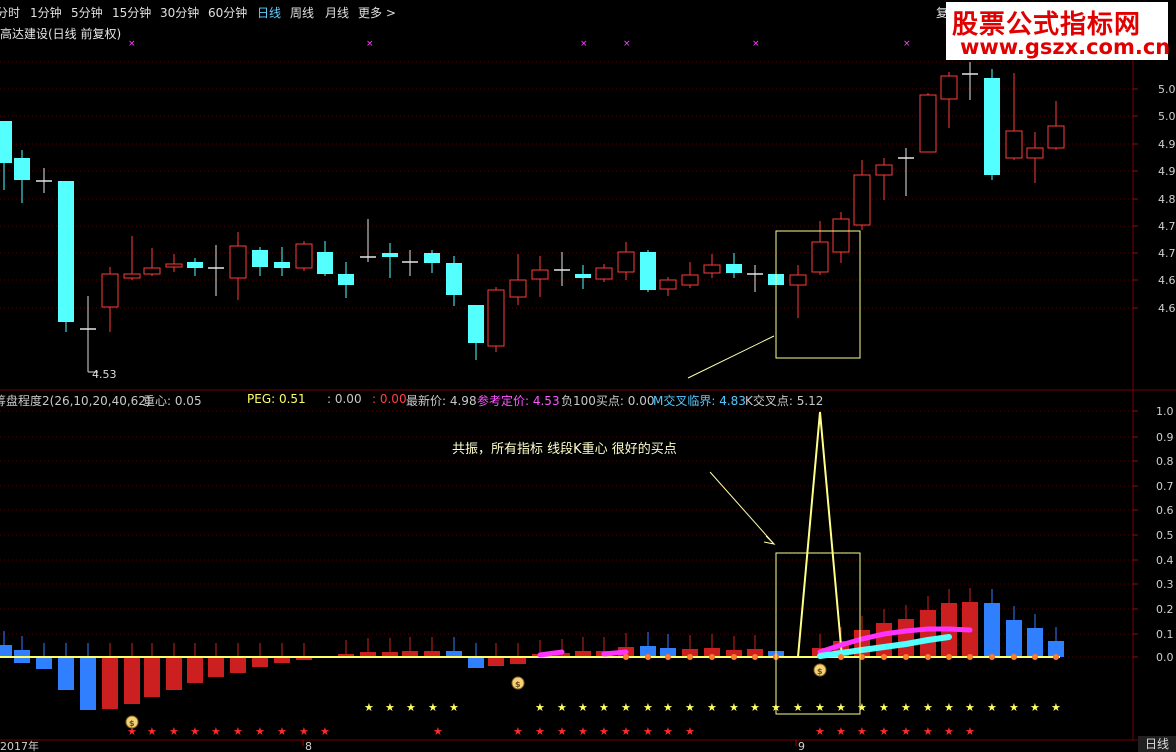 This screenshot has height=752, width=1176. Describe the element at coordinates (1165, 584) in the screenshot. I see `indicator-tick-label: 0.3` at that location.